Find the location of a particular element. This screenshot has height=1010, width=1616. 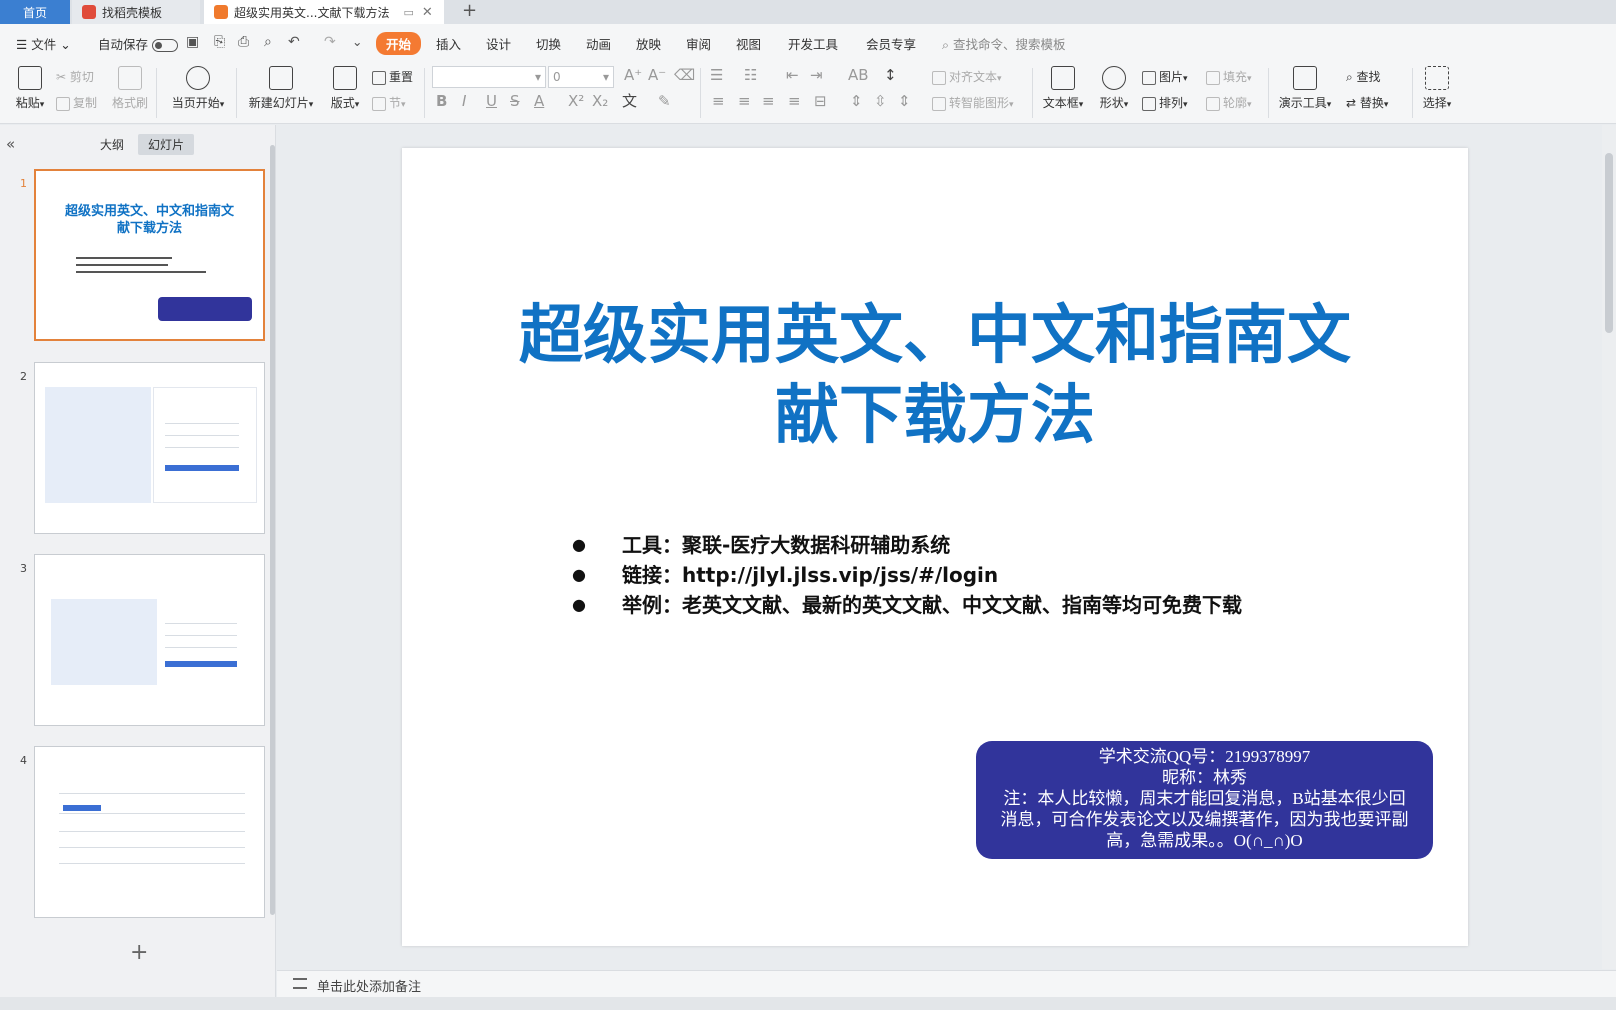

menu-design: 设计 is located at coordinates (498, 43).